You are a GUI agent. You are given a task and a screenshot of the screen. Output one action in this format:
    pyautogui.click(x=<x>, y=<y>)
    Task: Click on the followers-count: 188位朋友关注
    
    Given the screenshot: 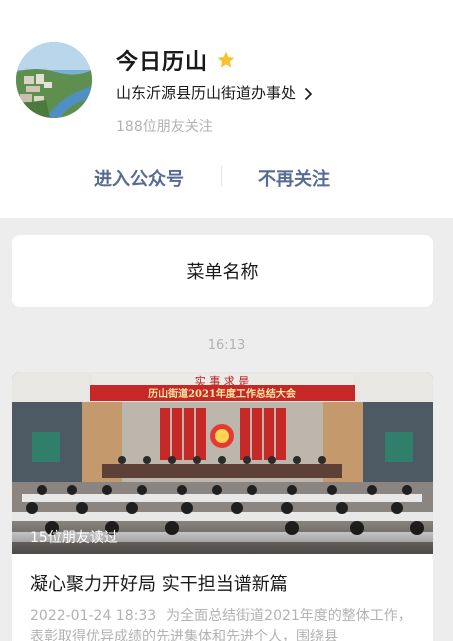 What is the action you would take?
    pyautogui.click(x=164, y=127)
    